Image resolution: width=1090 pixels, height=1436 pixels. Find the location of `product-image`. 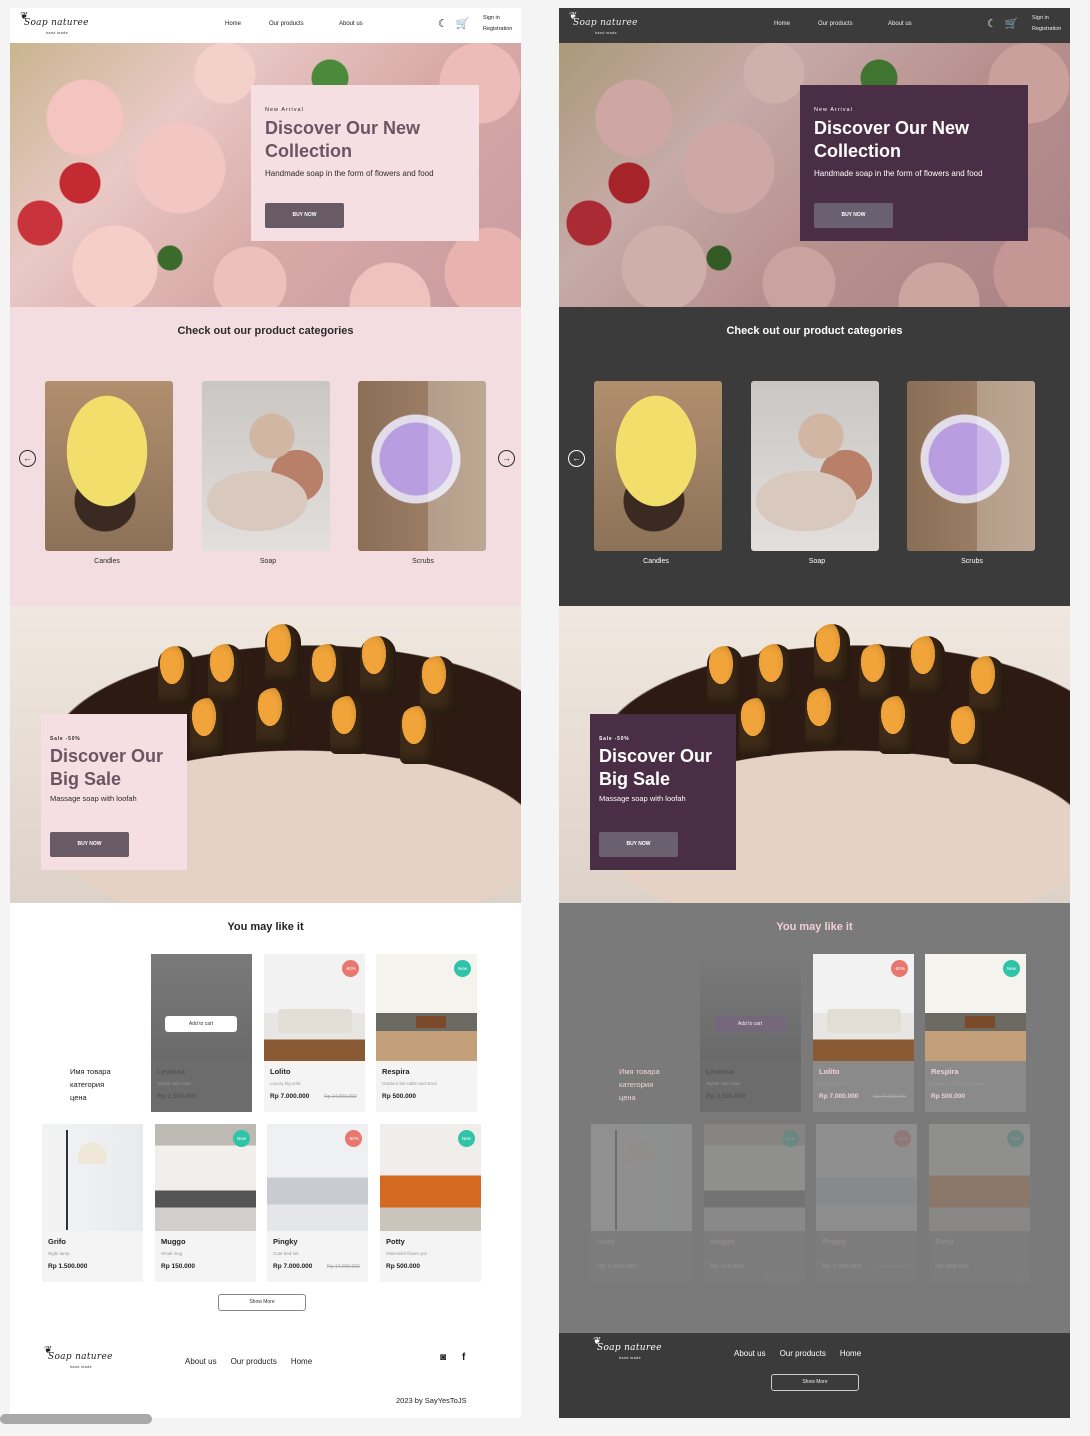

product-image is located at coordinates (92, 1177).